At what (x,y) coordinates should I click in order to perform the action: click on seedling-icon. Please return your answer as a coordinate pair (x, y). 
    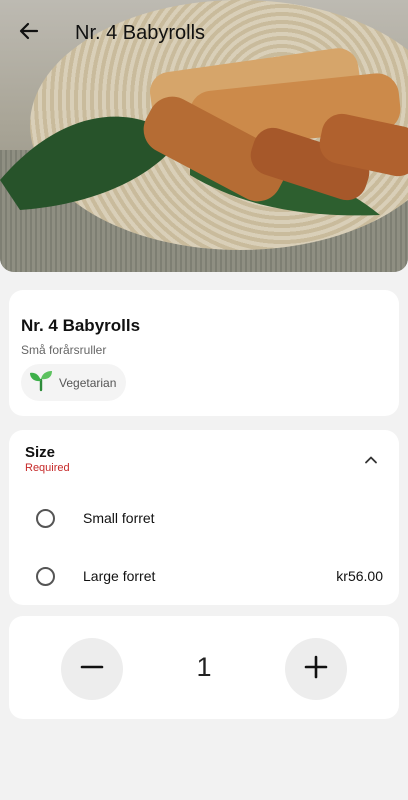
    Looking at the image, I should click on (41, 382).